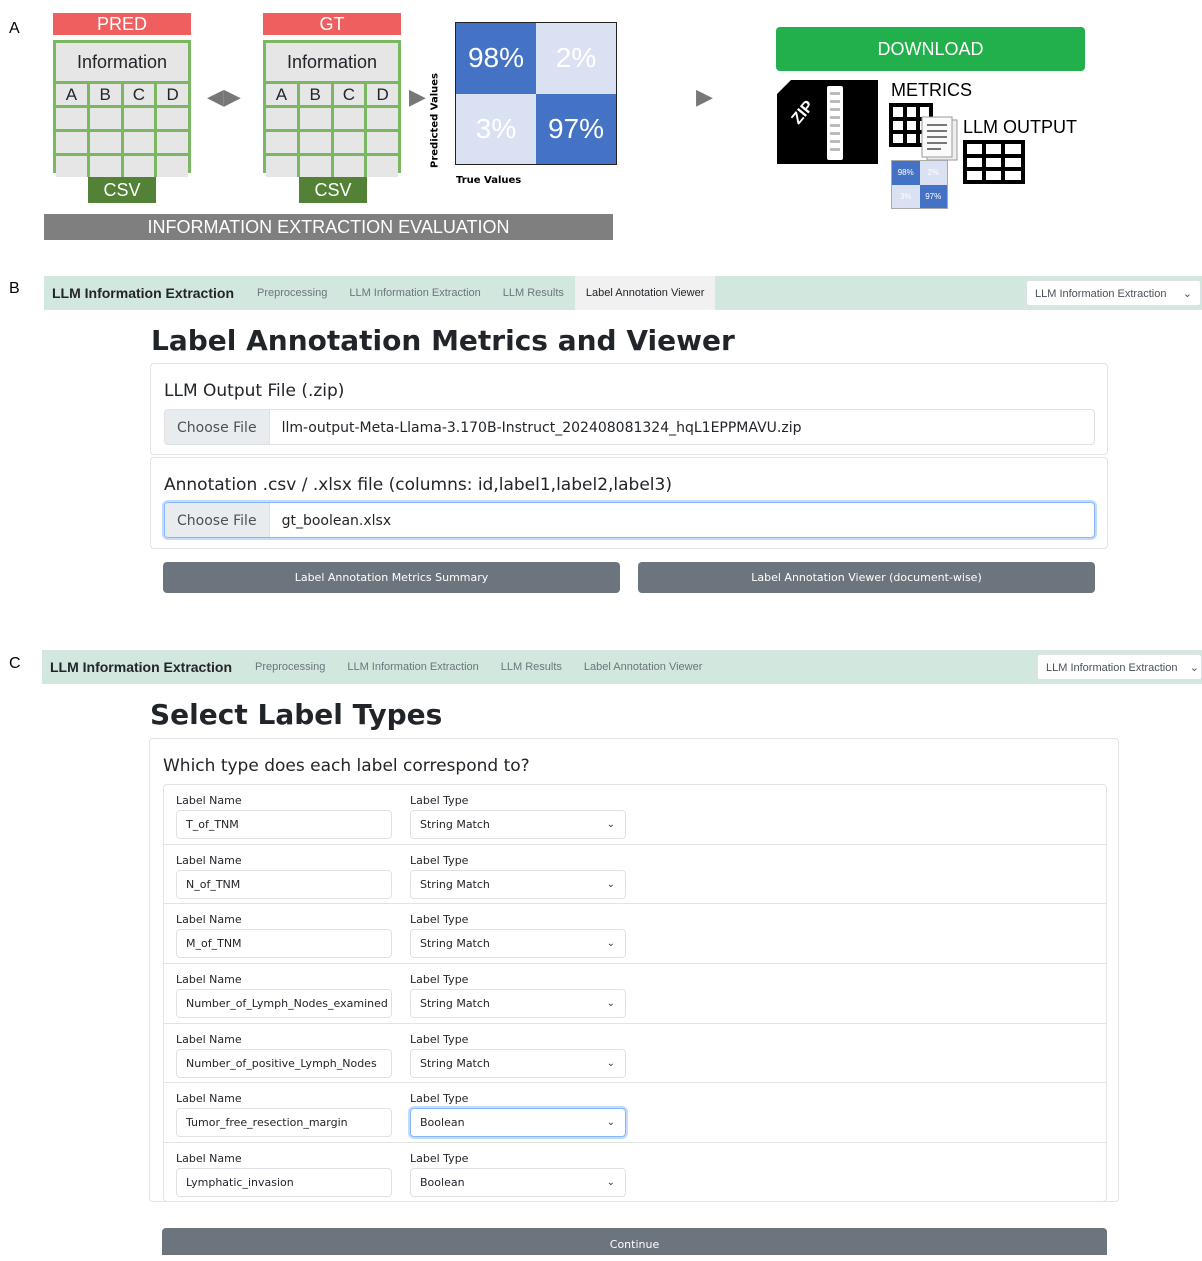  Describe the element at coordinates (14, 28) in the screenshot. I see `panel-label-a: A` at that location.